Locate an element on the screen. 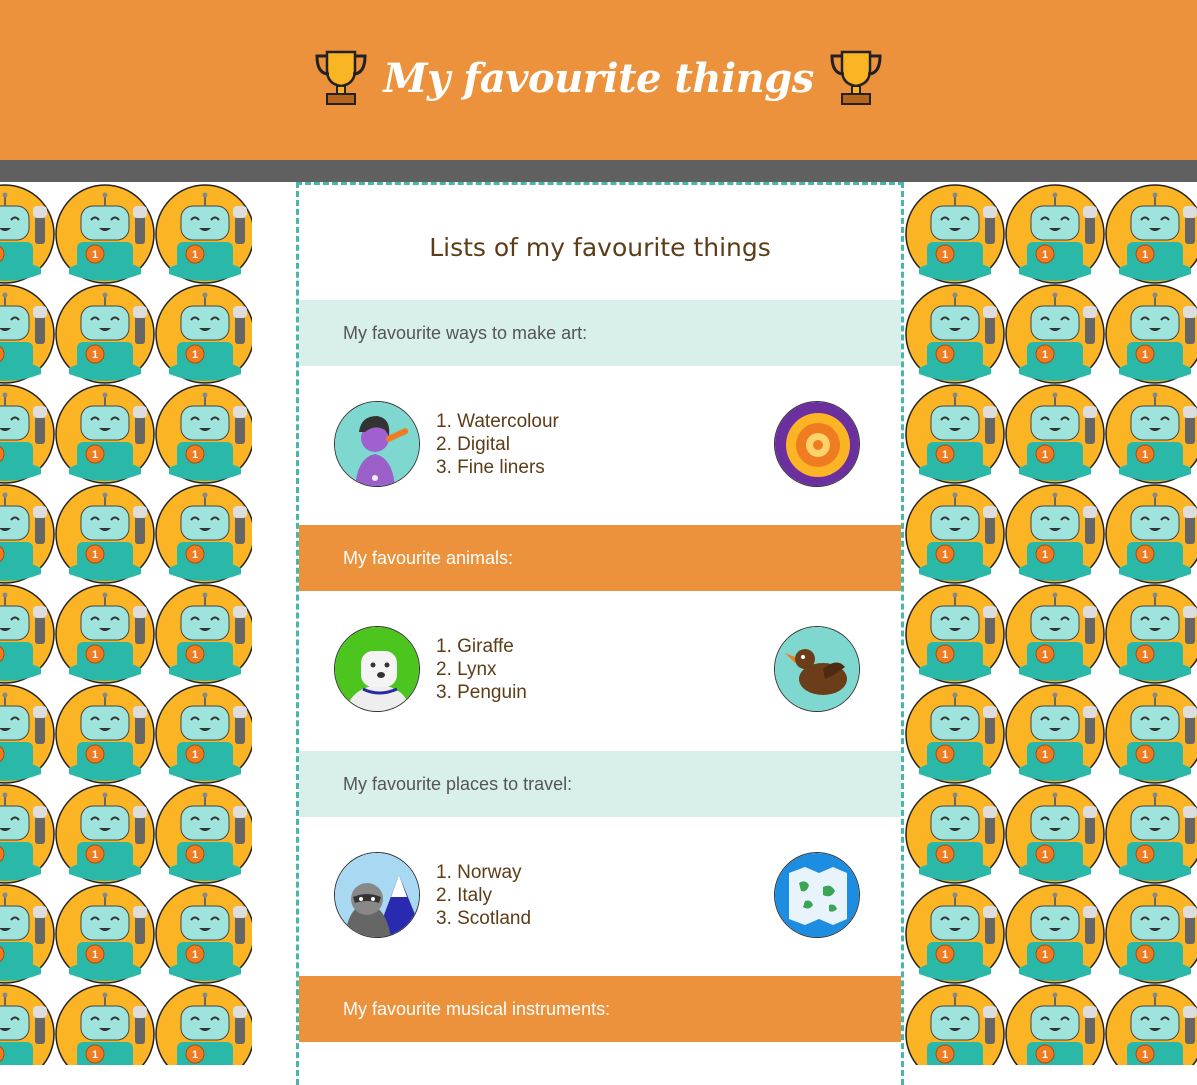  section-heading-art: My favourite ways to make art: is located at coordinates (600, 333).